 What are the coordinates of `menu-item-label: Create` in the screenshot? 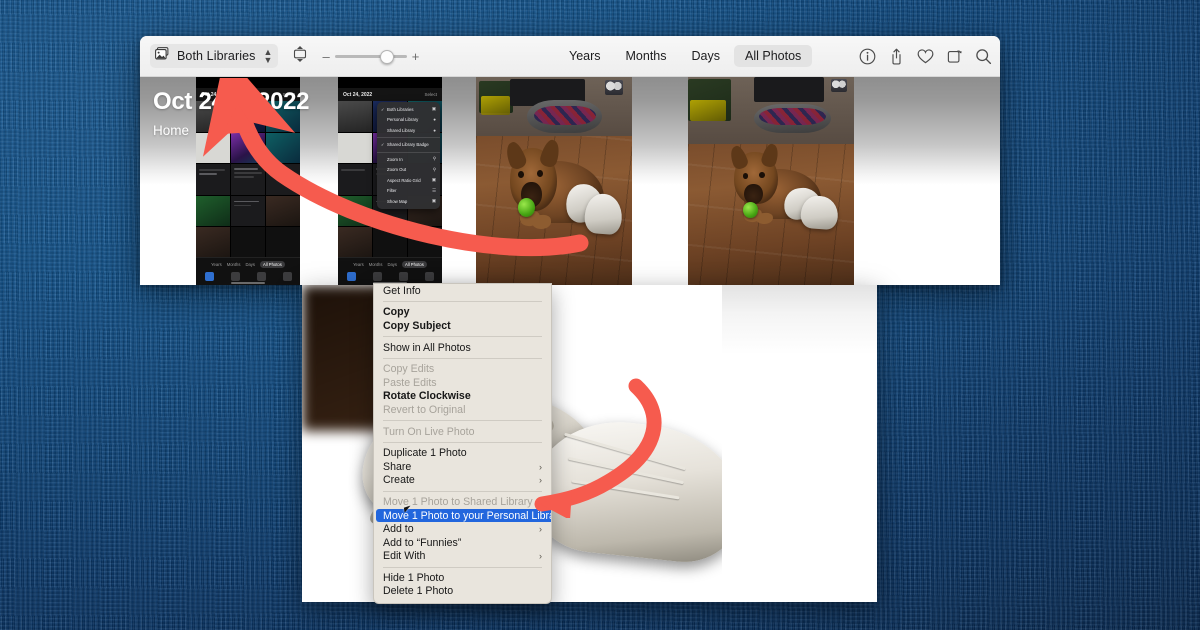 It's located at (399, 480).